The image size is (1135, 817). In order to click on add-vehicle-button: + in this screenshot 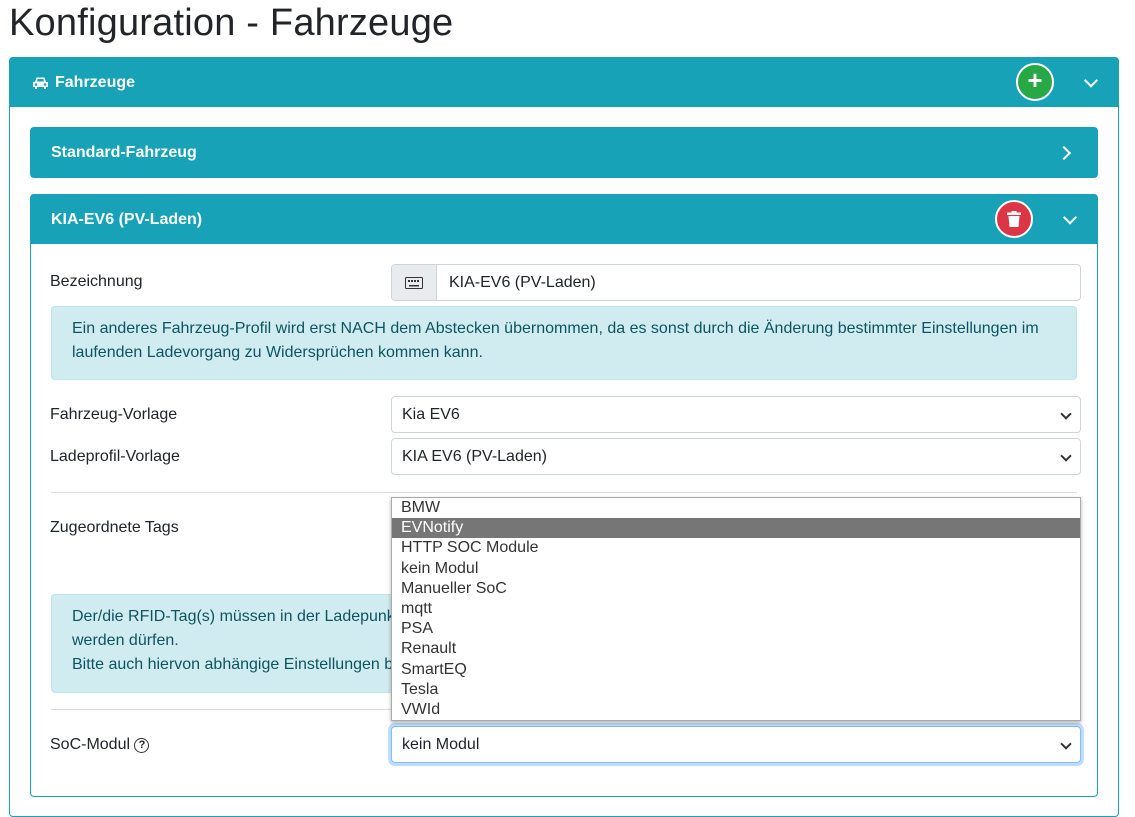, I will do `click(1035, 82)`.